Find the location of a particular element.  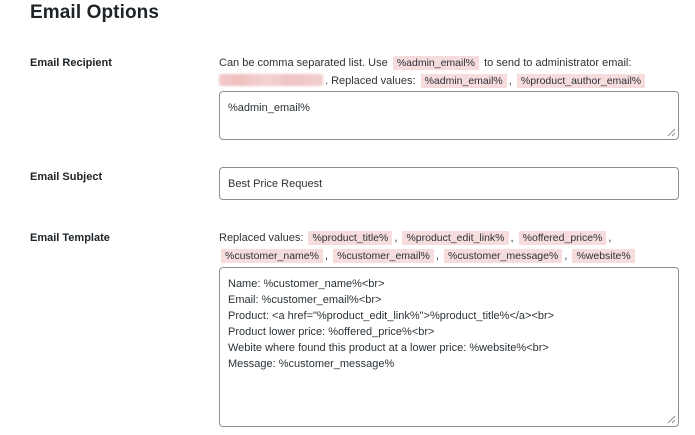

token-offered-price: %offered_price% is located at coordinates (562, 238).